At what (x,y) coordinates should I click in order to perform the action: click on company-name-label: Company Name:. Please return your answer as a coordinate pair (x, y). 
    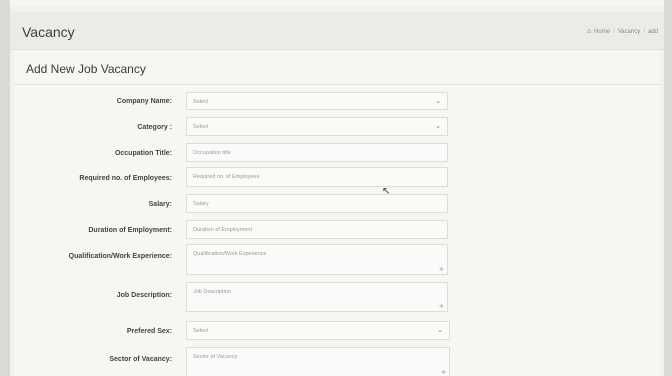
    Looking at the image, I should click on (144, 101).